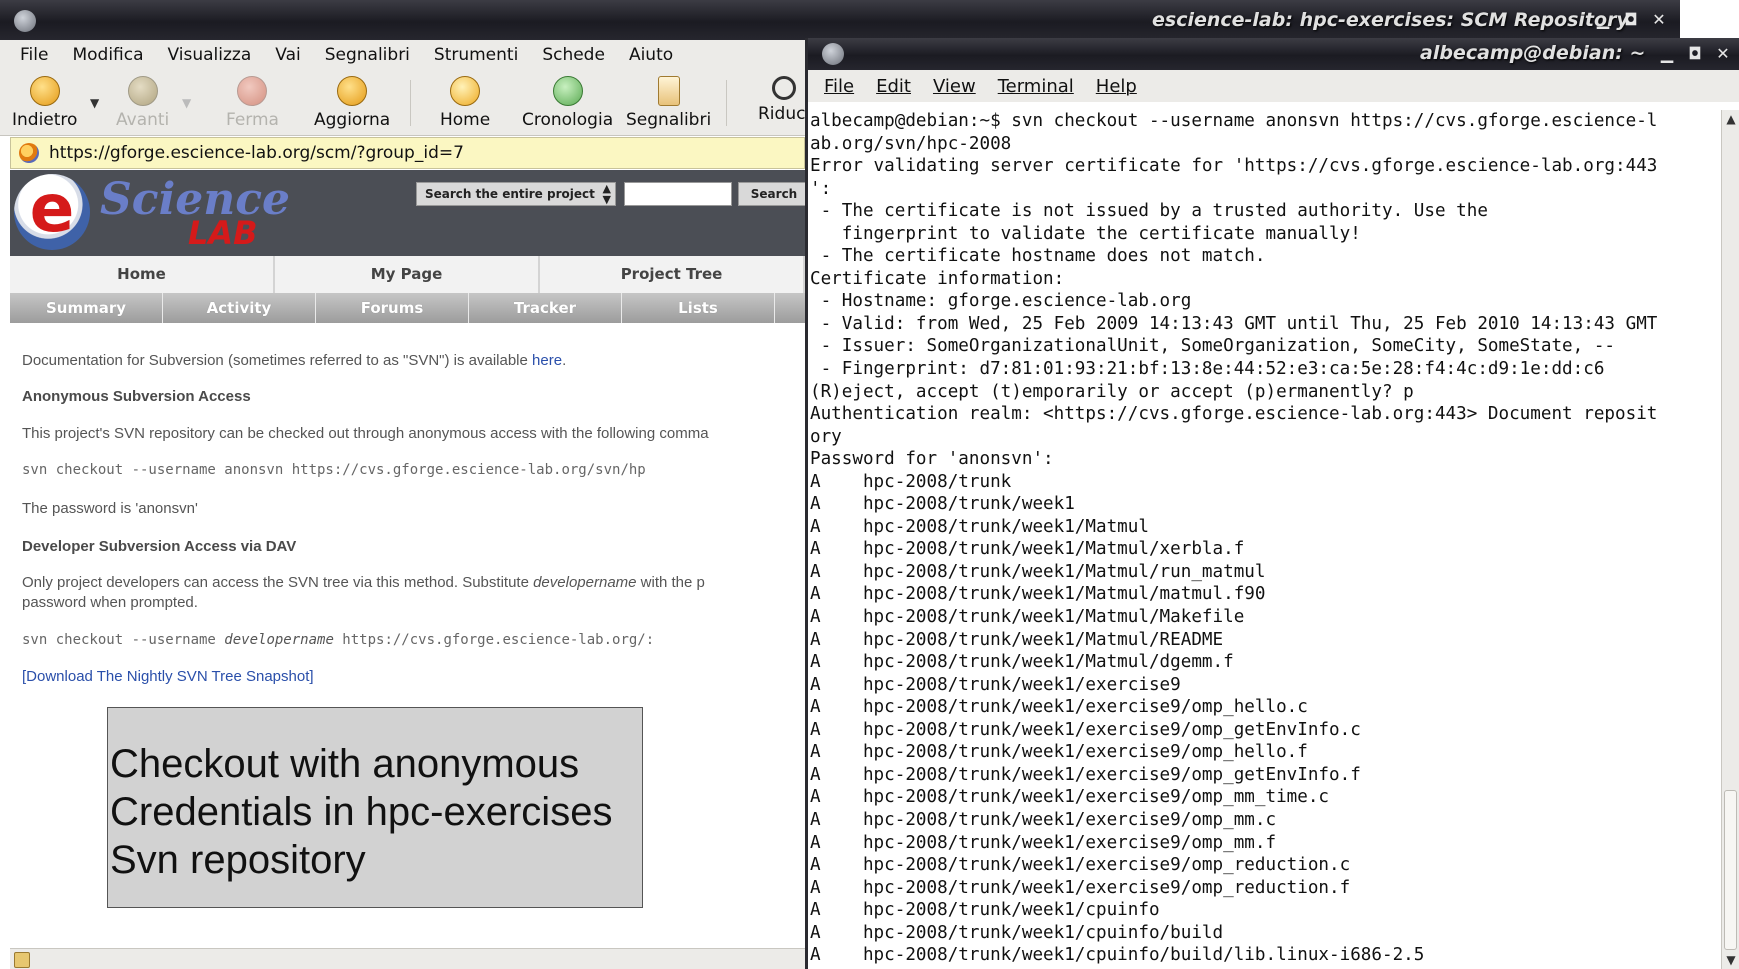 The image size is (1739, 969). Describe the element at coordinates (494, 640) in the screenshot. I see `developer-cmd-part2: https://cvs.gforge.escience-lab.org/:` at that location.